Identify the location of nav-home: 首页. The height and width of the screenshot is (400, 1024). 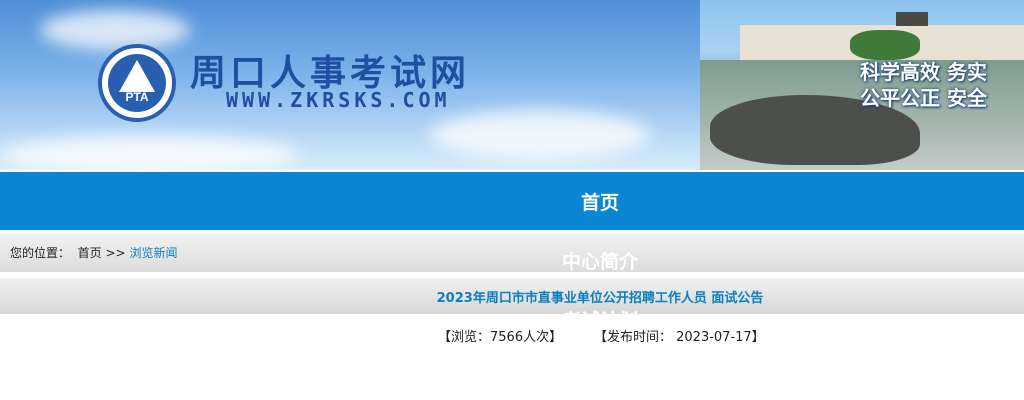
(512, 201).